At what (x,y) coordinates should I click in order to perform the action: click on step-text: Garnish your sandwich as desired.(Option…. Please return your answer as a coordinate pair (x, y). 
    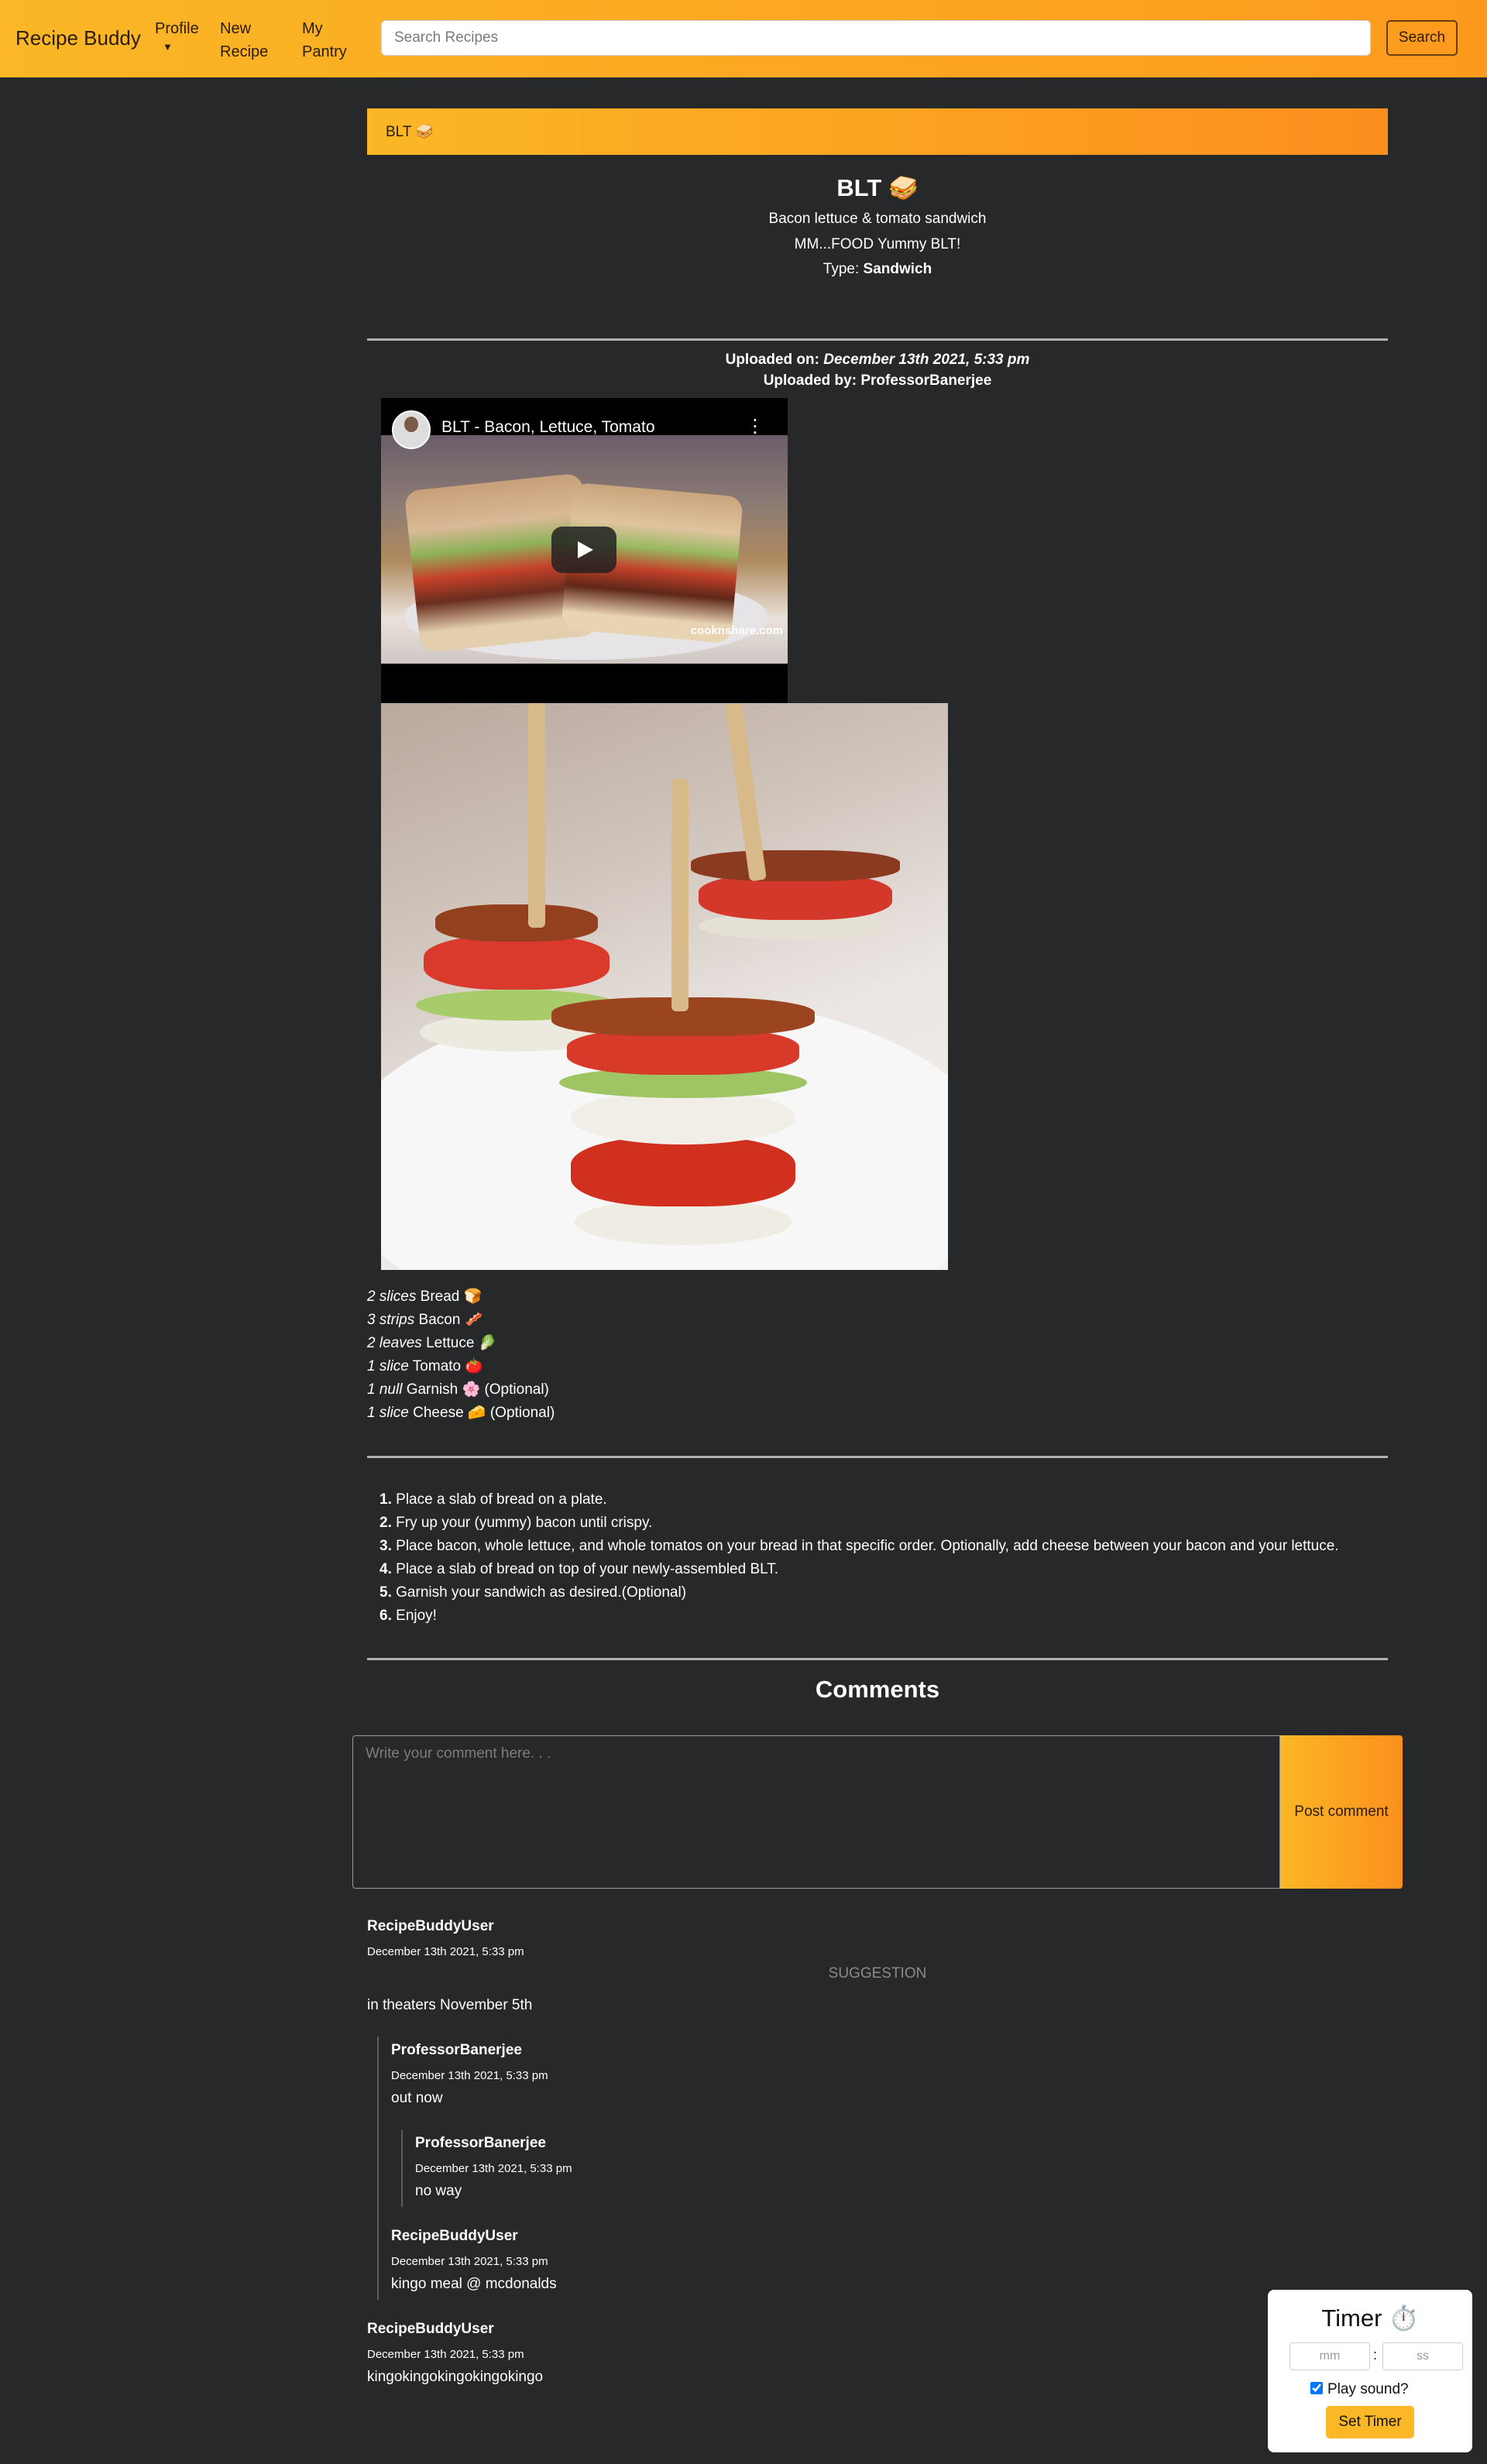
    Looking at the image, I should click on (541, 1592).